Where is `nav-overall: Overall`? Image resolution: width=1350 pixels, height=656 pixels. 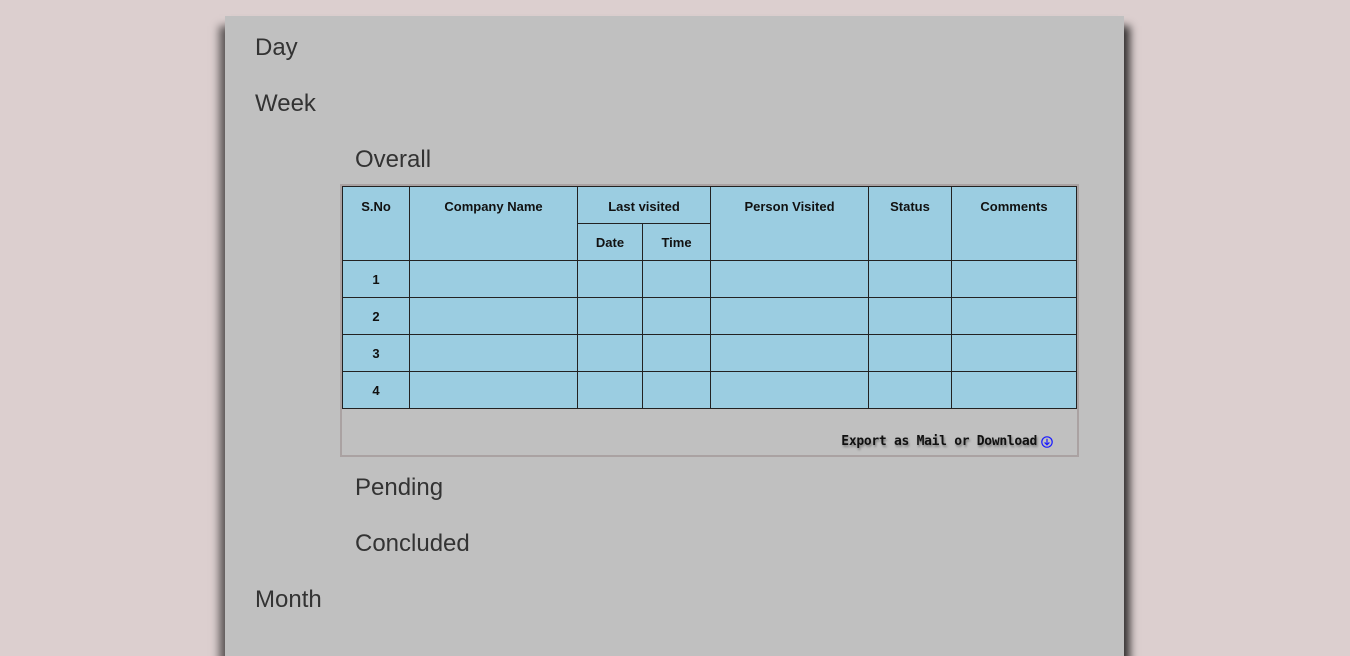 nav-overall: Overall is located at coordinates (393, 160).